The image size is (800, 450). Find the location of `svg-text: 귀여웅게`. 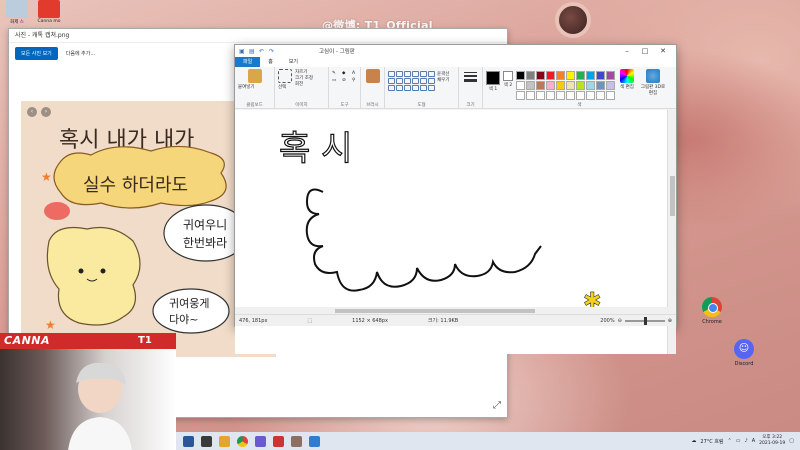

svg-text: 귀여웅게 is located at coordinates (189, 303).